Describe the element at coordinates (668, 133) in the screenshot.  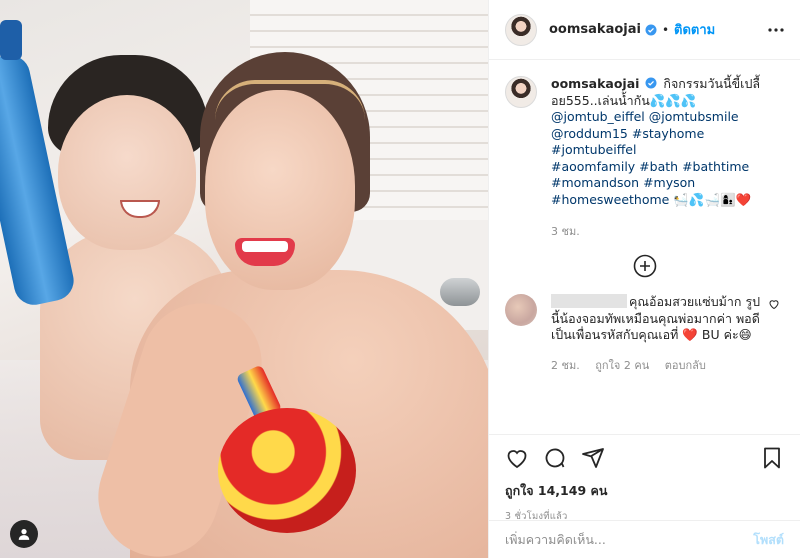
I see `caption-hashtag: #stayhome` at that location.